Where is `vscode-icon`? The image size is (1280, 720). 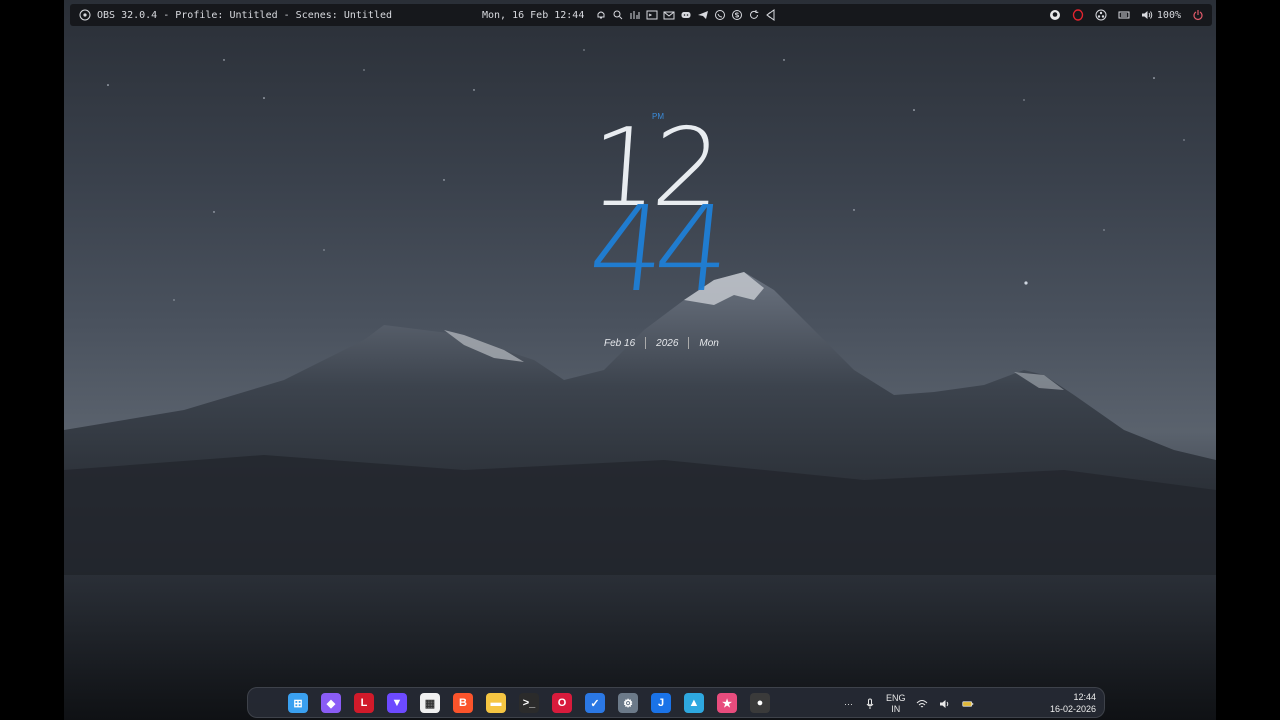
vscode-icon is located at coordinates (770, 15).